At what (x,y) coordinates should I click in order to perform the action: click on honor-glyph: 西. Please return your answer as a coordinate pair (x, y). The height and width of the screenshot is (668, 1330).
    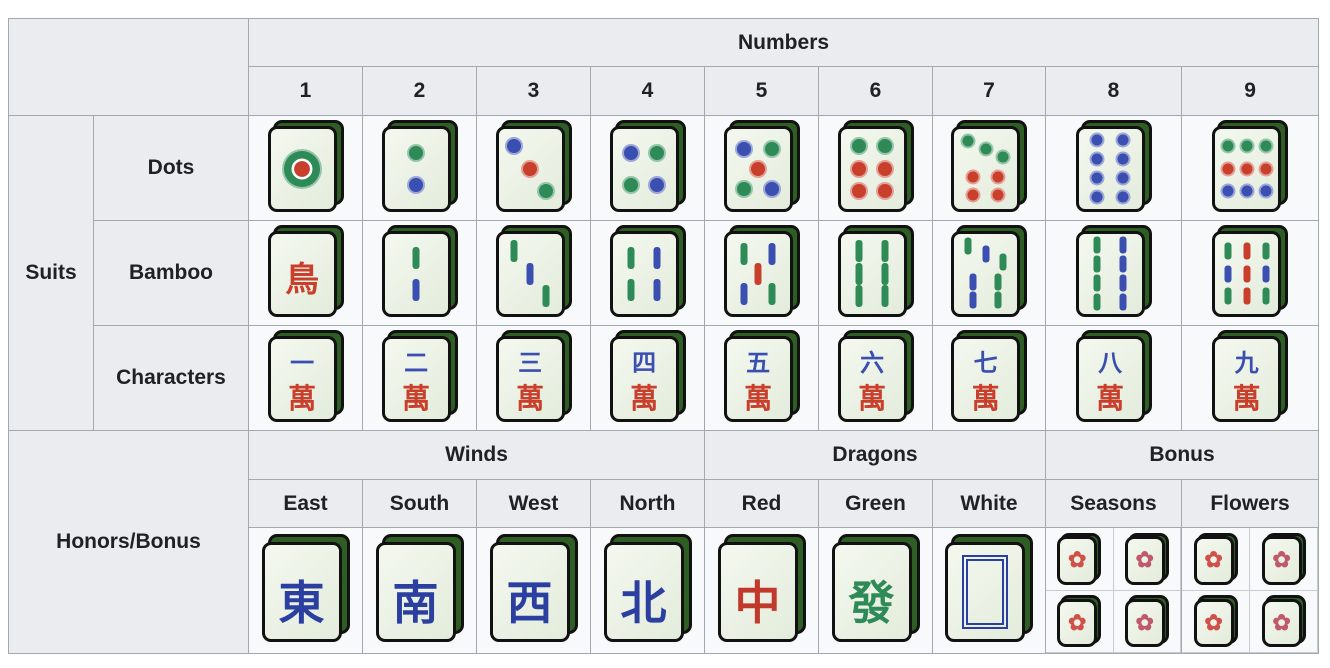
    Looking at the image, I should click on (529, 602).